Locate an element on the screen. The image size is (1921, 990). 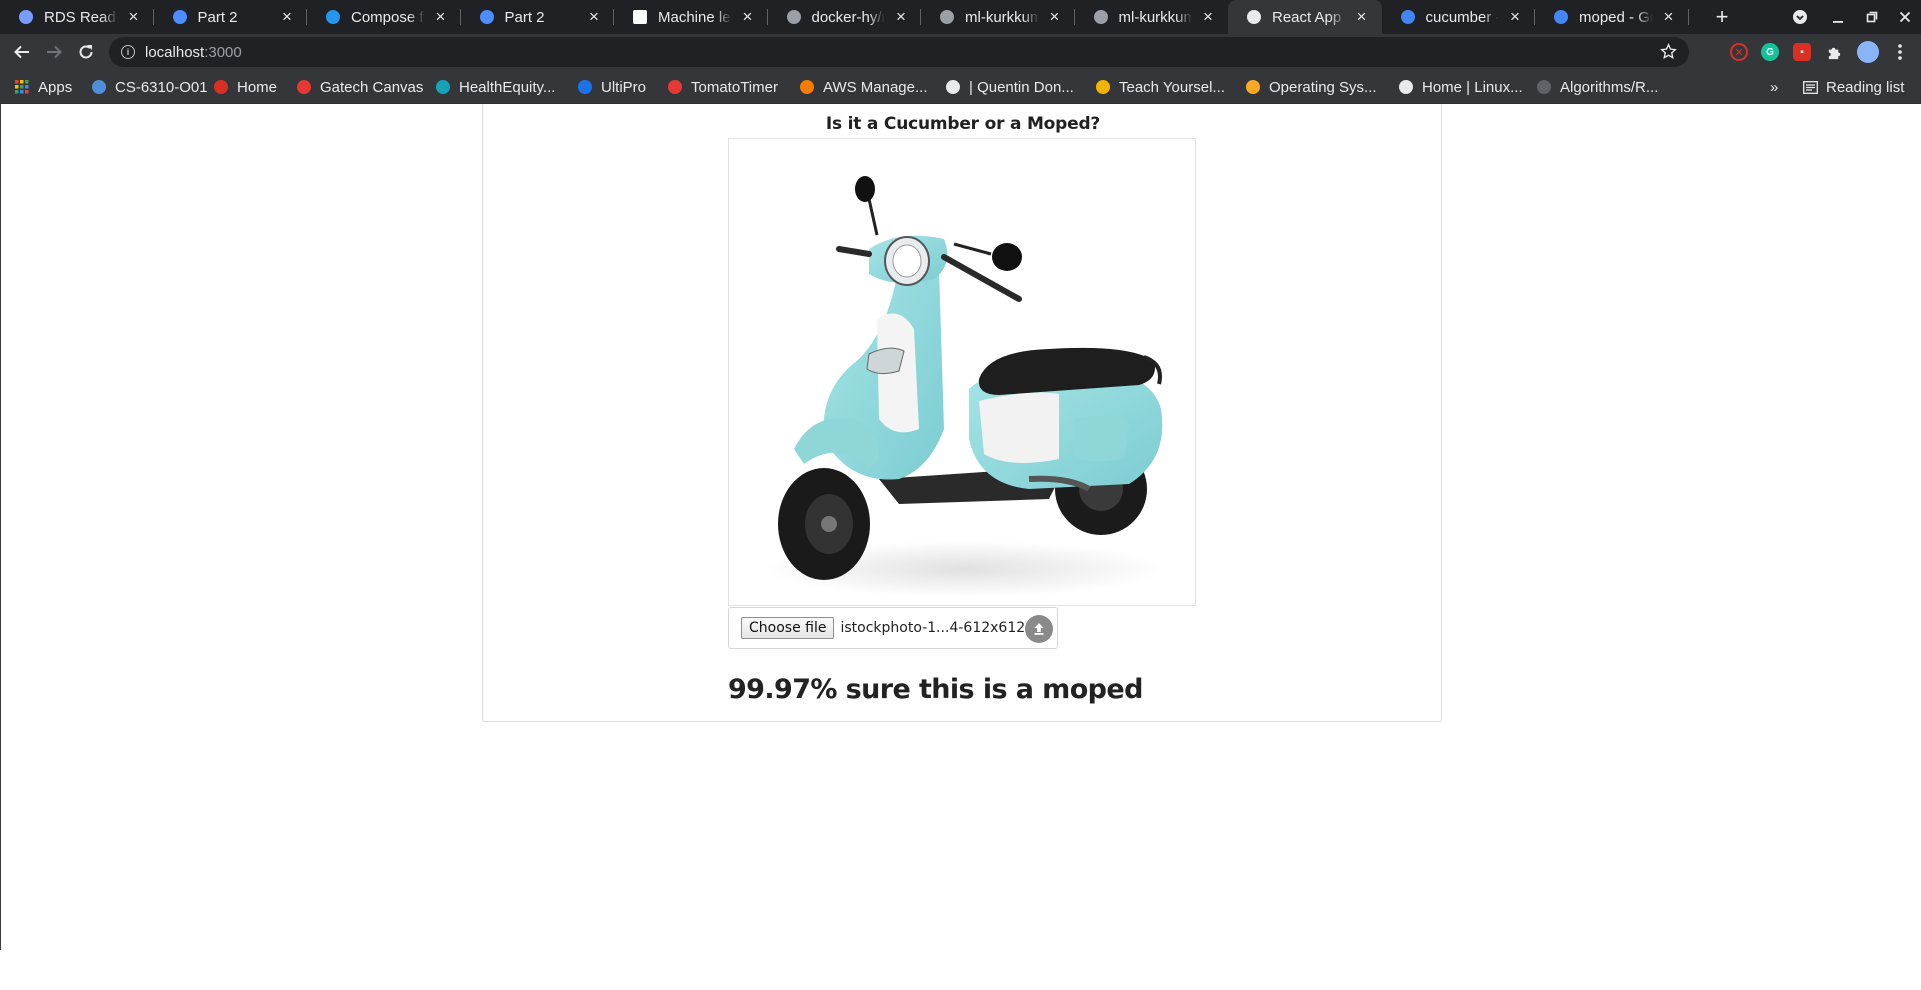
tab-search-button is located at coordinates (1800, 17).